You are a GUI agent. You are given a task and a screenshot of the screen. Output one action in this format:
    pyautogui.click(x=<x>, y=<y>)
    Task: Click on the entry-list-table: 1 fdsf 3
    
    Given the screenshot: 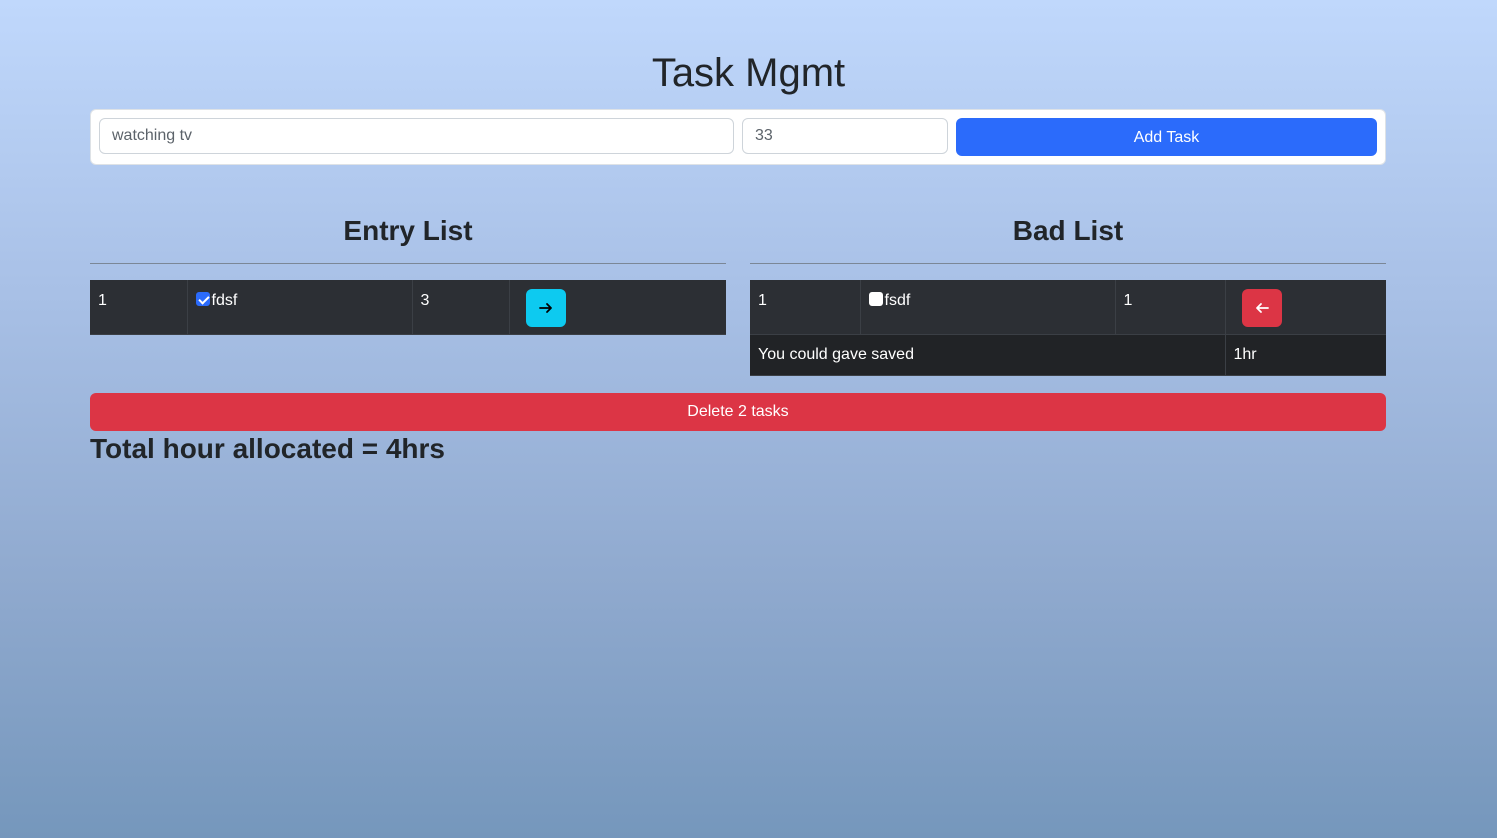 What is the action you would take?
    pyautogui.click(x=408, y=307)
    